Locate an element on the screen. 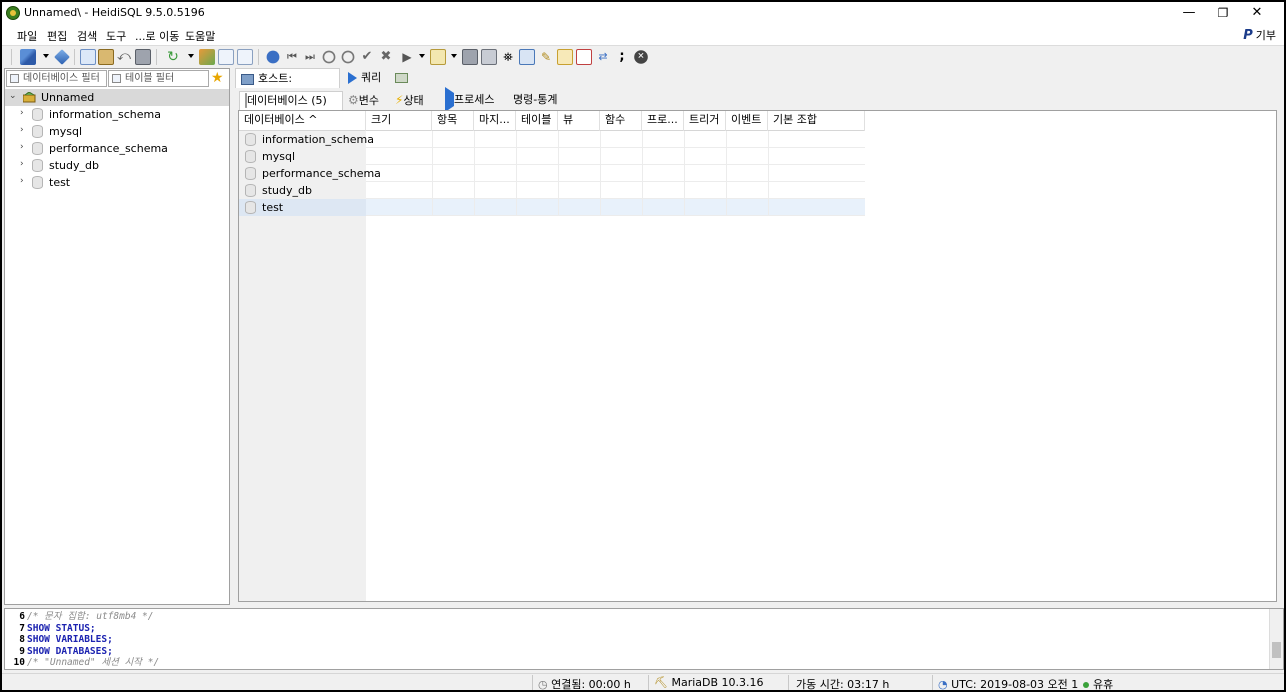 This screenshot has height=692, width=1286. tree-item-database: › information_schema is located at coordinates (117, 114).